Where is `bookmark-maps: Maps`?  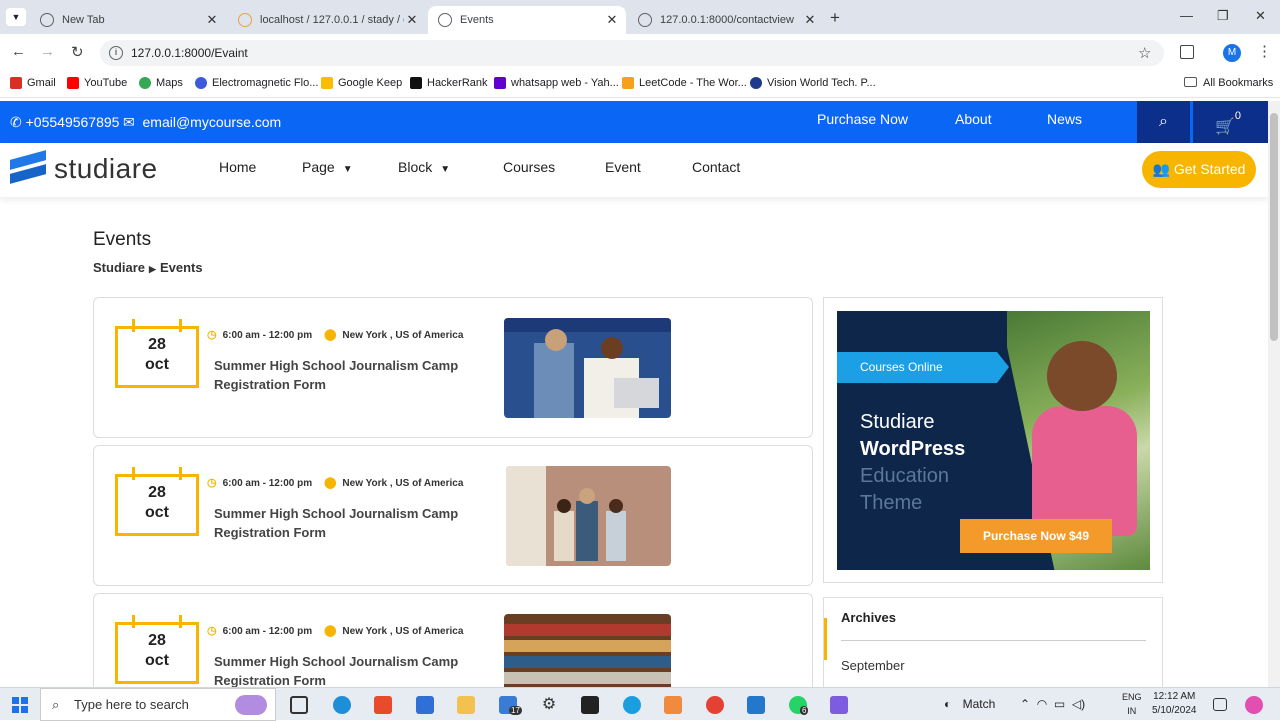 bookmark-maps: Maps is located at coordinates (161, 83).